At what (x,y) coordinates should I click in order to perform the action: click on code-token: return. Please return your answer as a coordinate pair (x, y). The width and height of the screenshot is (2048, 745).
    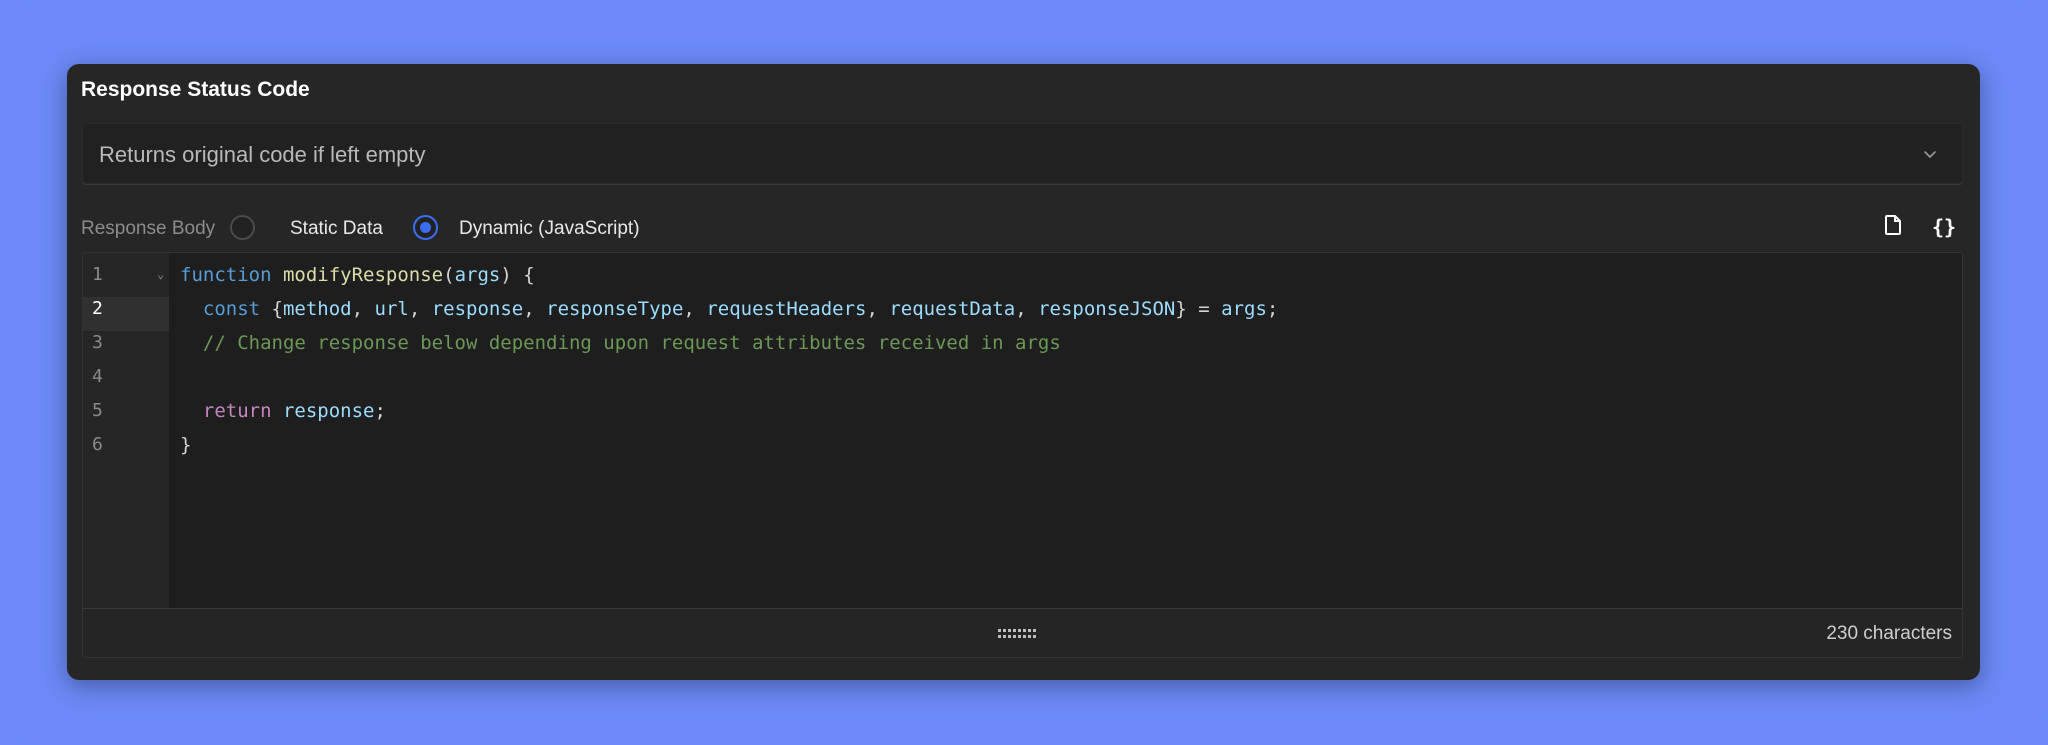
    Looking at the image, I should click on (237, 411).